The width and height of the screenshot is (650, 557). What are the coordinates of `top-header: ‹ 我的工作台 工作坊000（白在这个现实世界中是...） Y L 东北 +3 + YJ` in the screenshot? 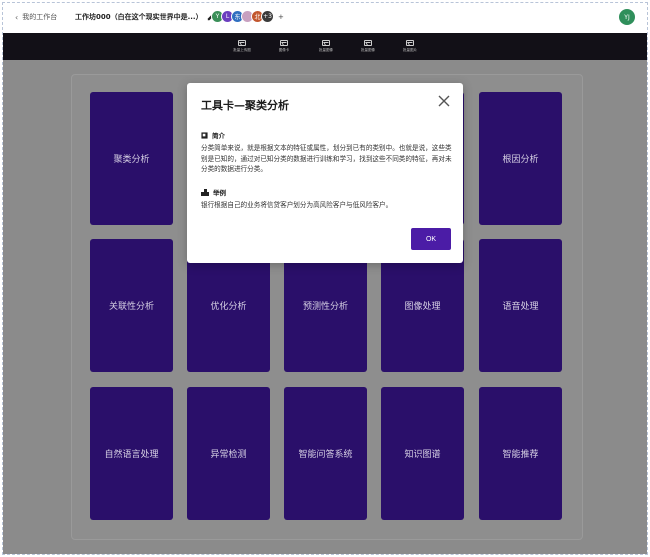 It's located at (325, 18).